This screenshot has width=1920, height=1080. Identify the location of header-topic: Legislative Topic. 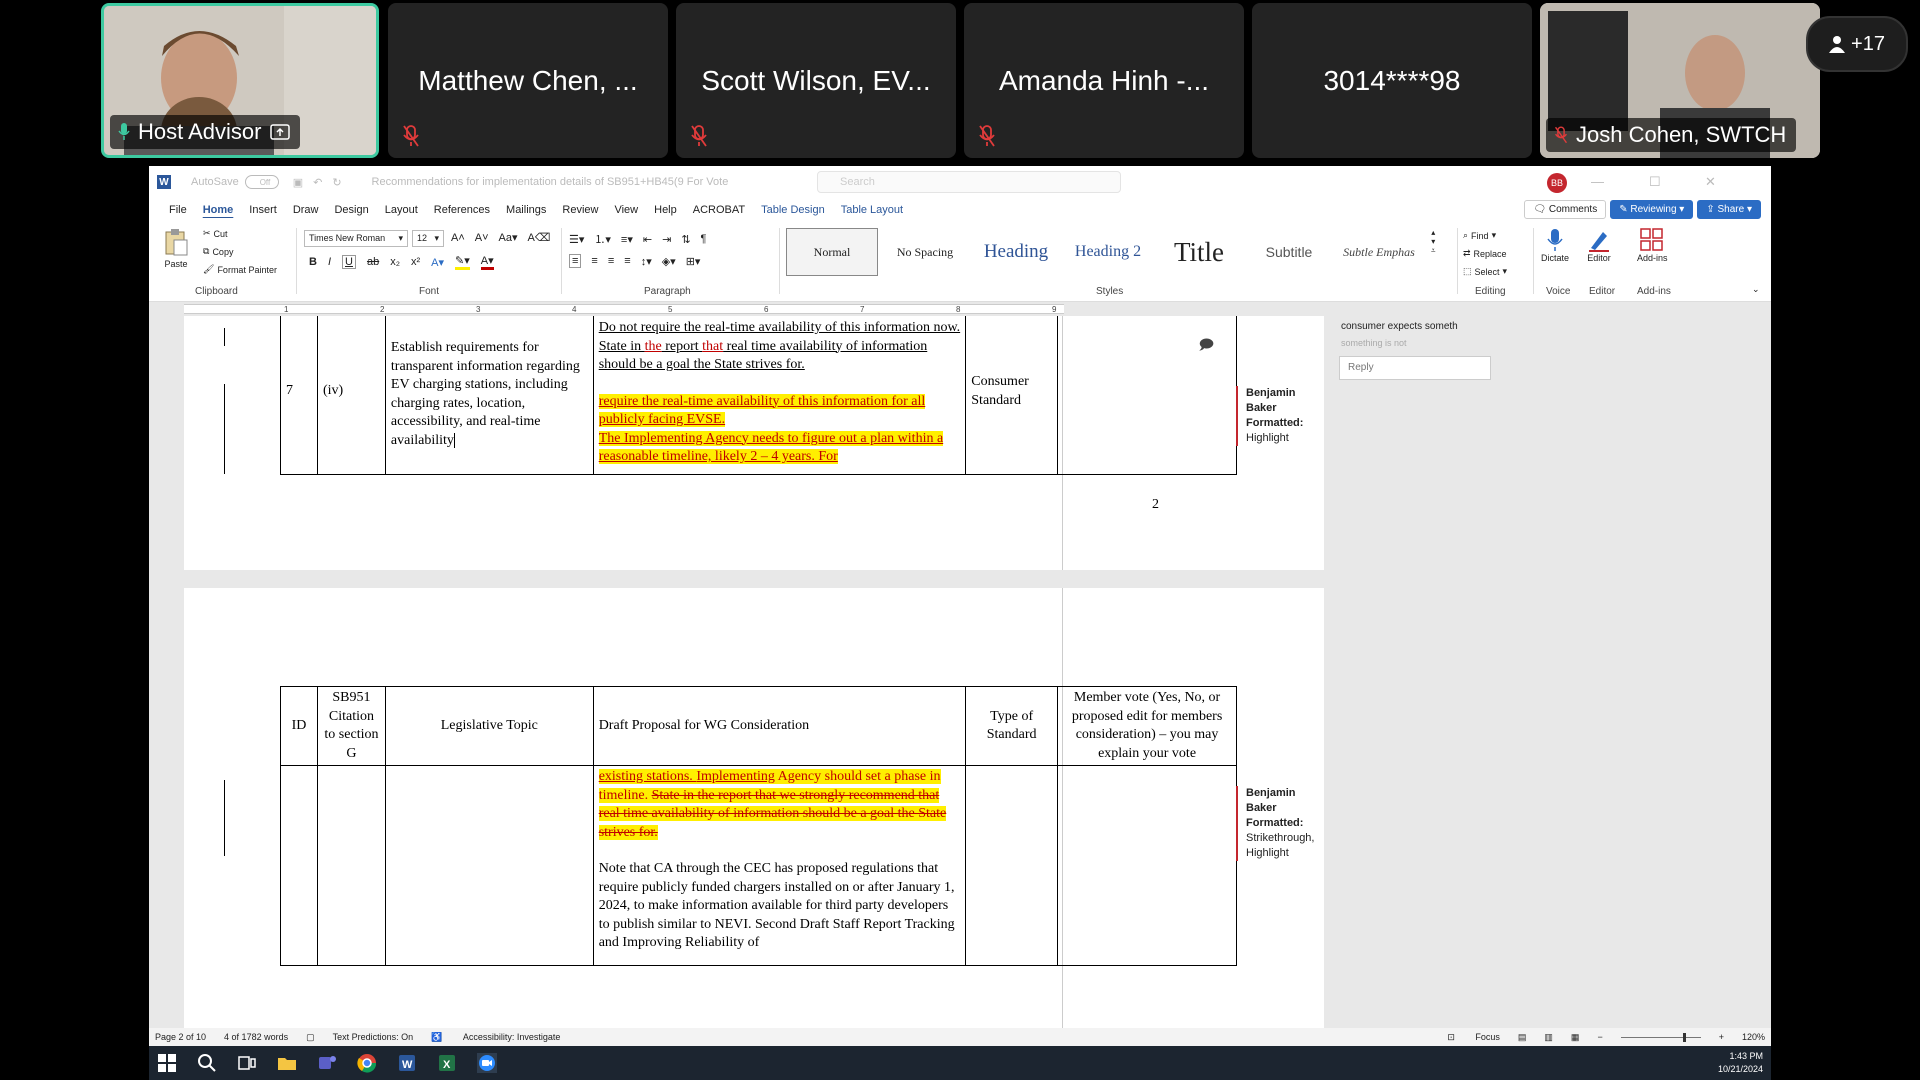
(489, 726).